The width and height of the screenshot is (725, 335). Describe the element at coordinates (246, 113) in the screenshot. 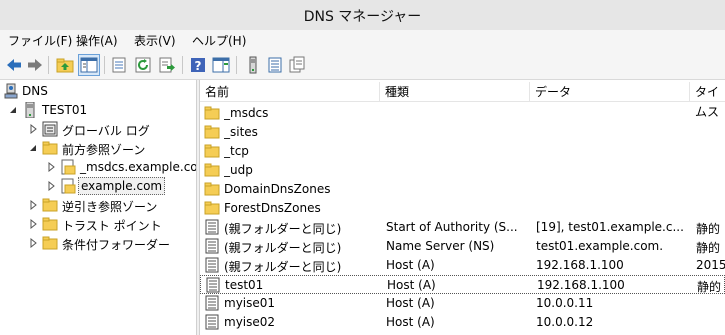

I see `cell-name: _msdcs` at that location.